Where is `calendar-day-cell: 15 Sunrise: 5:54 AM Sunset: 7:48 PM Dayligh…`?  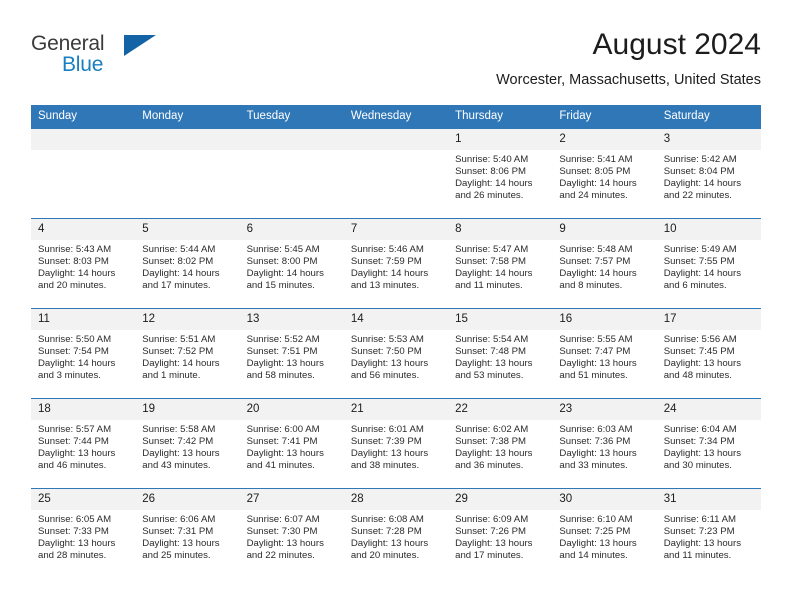 calendar-day-cell: 15 Sunrise: 5:54 AM Sunset: 7:48 PM Dayligh… is located at coordinates (500, 353).